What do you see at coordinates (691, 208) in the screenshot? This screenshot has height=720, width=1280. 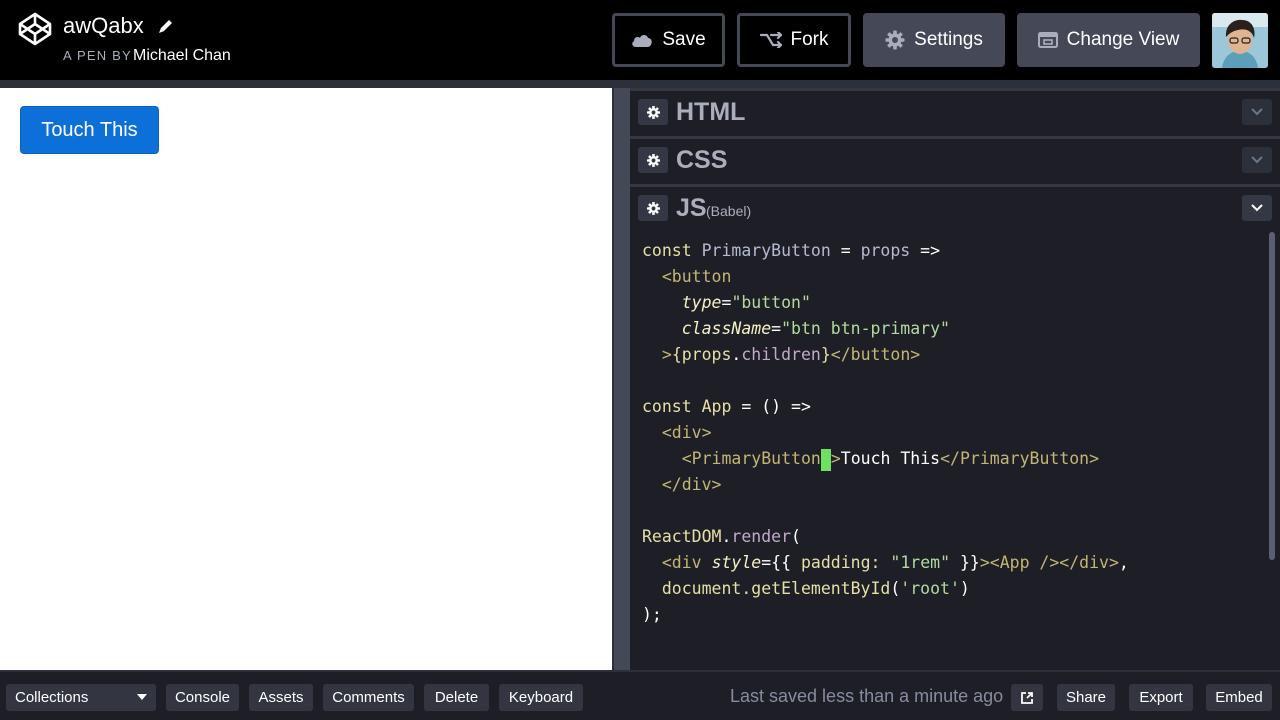 I see `js-pane-title: JS` at bounding box center [691, 208].